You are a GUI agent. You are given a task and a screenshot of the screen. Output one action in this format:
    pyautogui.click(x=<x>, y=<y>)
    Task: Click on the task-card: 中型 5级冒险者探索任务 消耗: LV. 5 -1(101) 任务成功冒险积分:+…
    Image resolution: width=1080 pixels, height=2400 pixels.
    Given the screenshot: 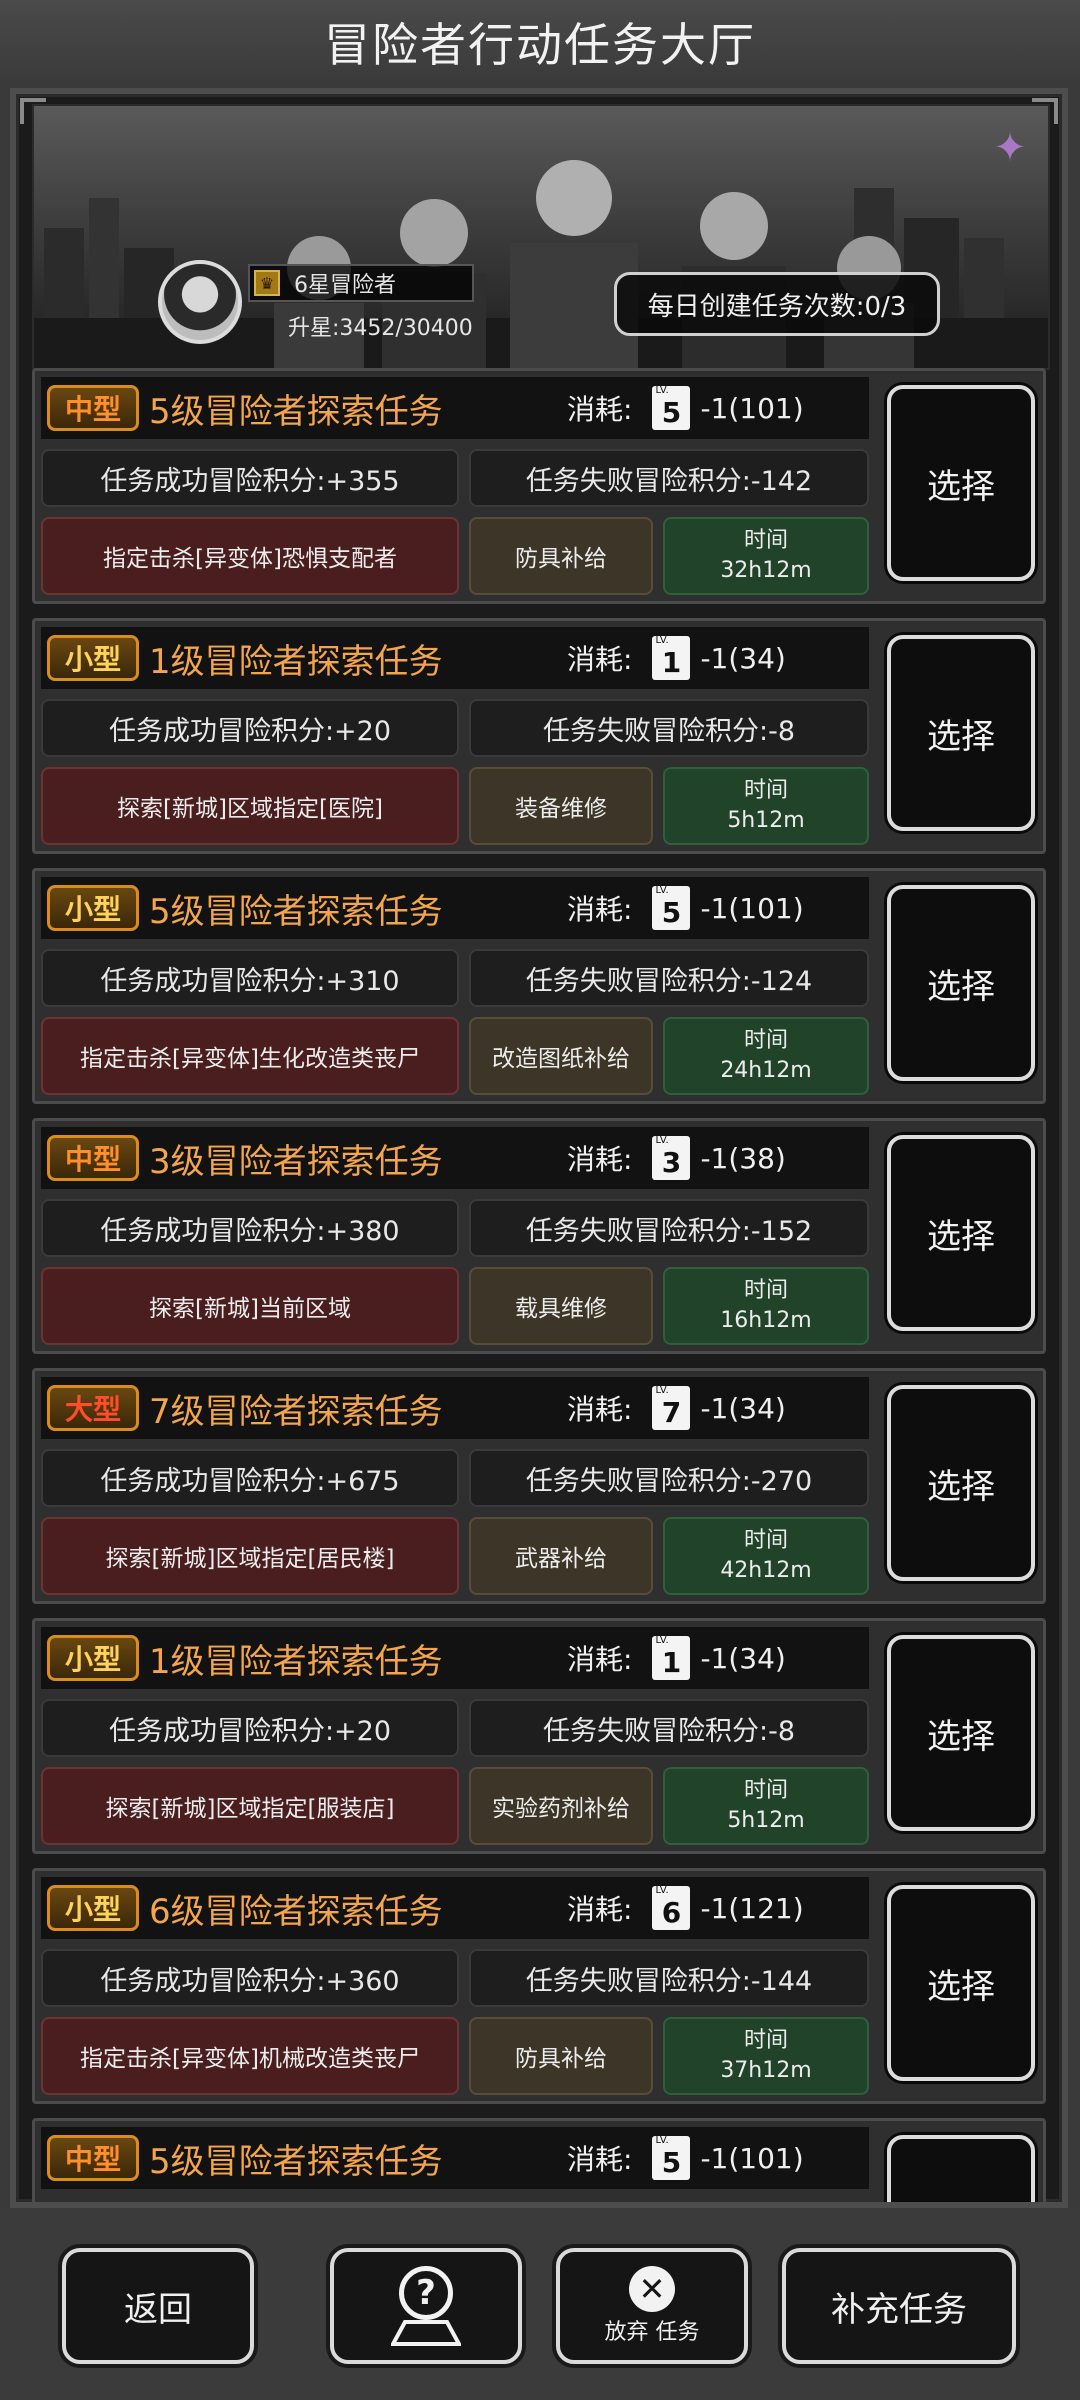 What is the action you would take?
    pyautogui.click(x=539, y=486)
    